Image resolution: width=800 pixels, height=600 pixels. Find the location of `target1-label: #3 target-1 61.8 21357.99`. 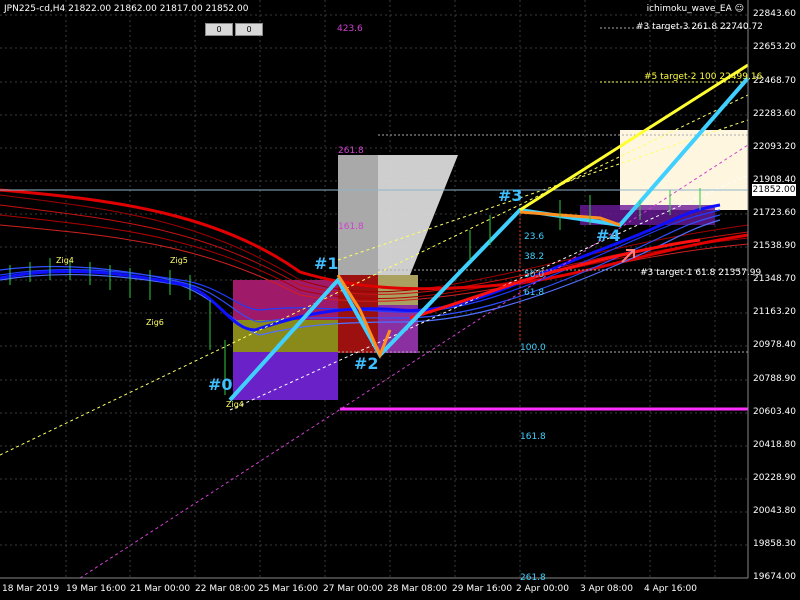

target1-label: #3 target-1 61.8 21357.99 is located at coordinates (701, 273).